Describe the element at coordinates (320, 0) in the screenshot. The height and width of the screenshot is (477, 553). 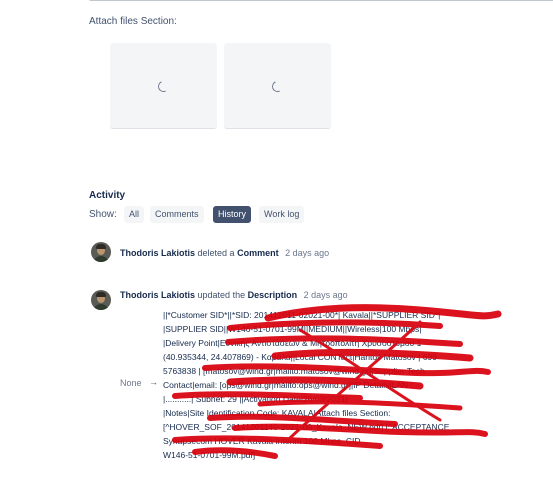
I see `previous-field-box` at that location.